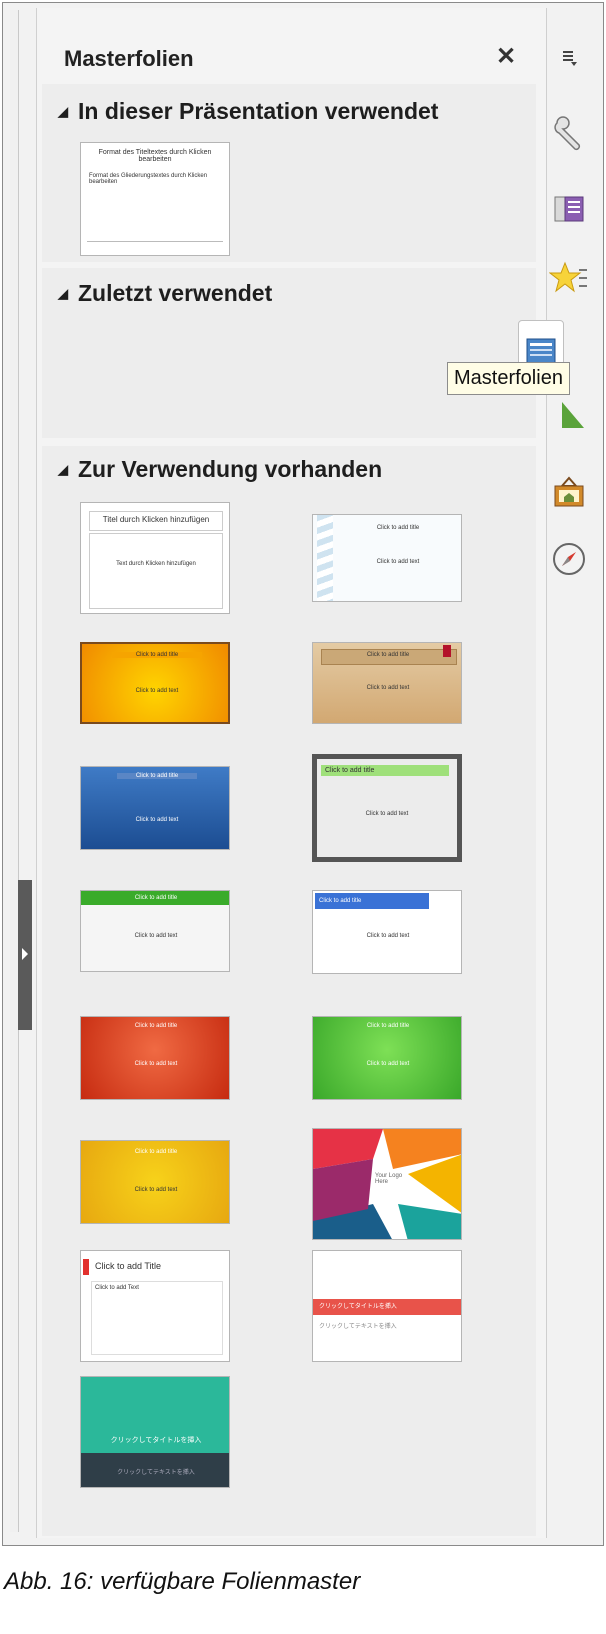 This screenshot has width=606, height=1634. Describe the element at coordinates (182, 1581) in the screenshot. I see `figure-caption: Abb. 16: verfügbare Folienmaster` at that location.